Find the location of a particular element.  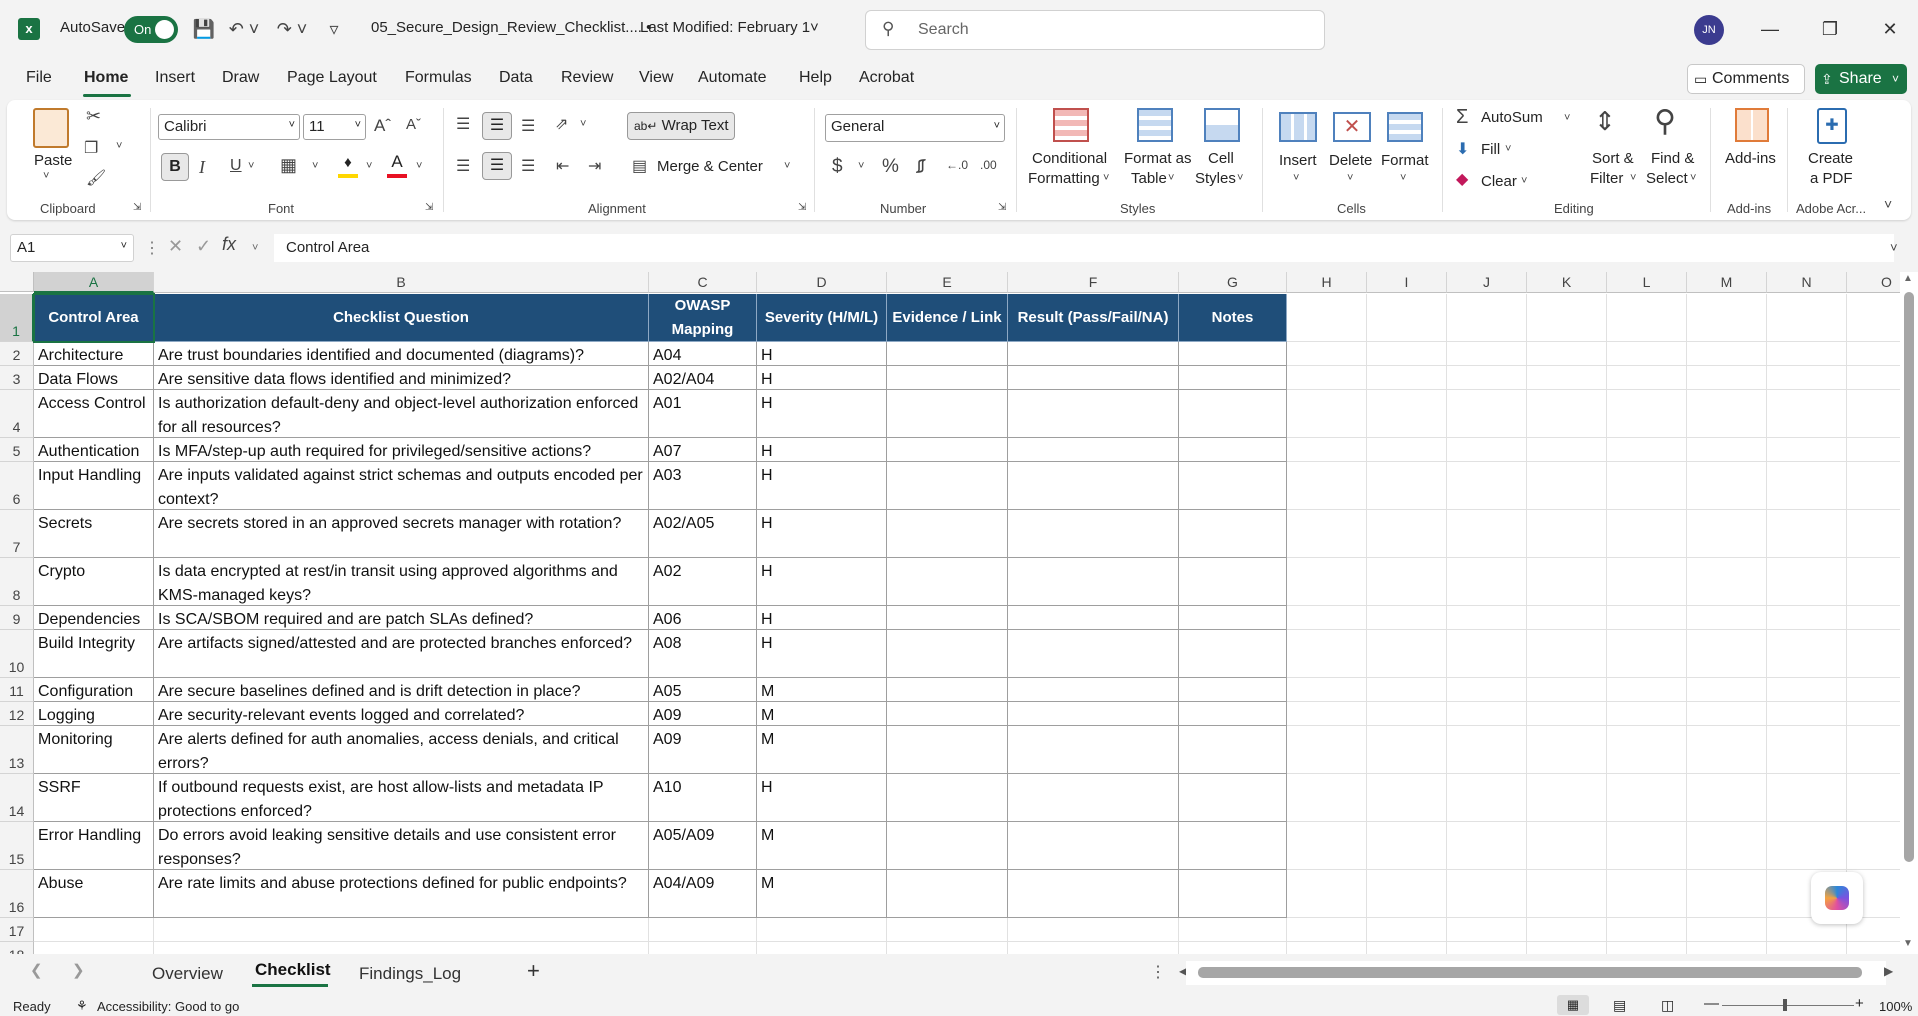

scroll-down-icon: ▼ is located at coordinates (1908, 943).